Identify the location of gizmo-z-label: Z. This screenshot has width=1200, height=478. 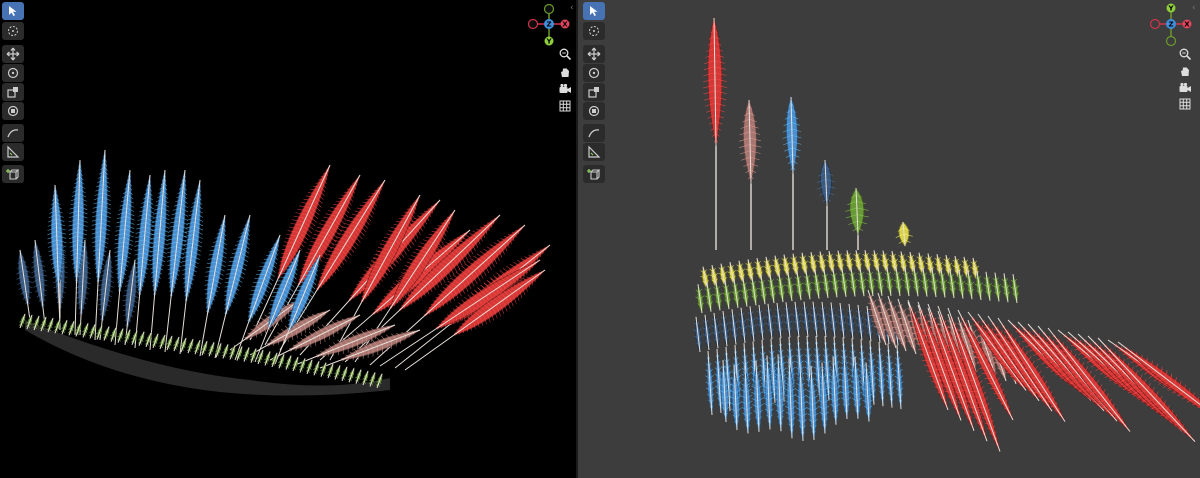
(548, 25).